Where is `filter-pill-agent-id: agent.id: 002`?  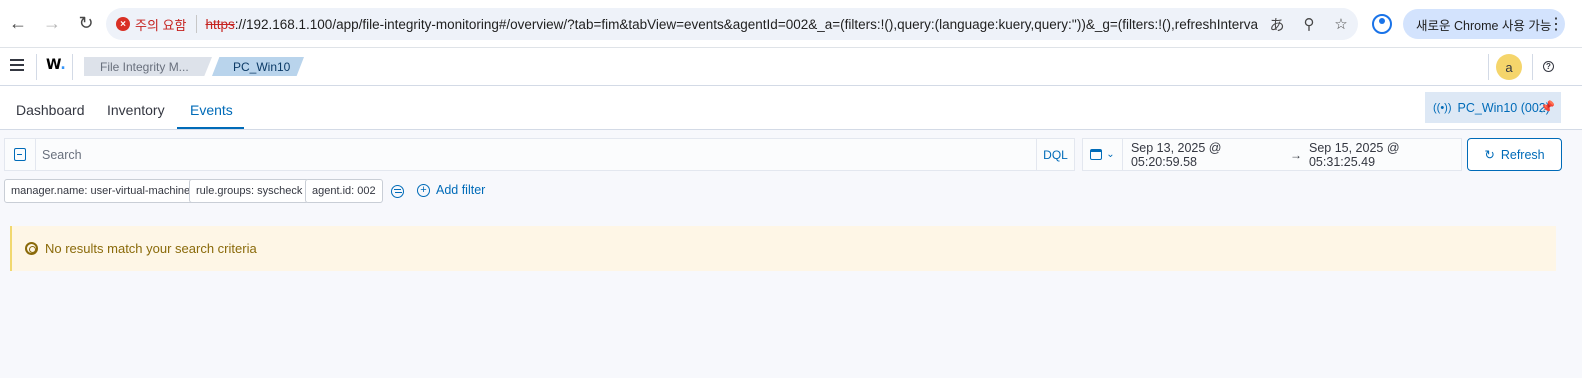 filter-pill-agent-id: agent.id: 002 is located at coordinates (344, 191).